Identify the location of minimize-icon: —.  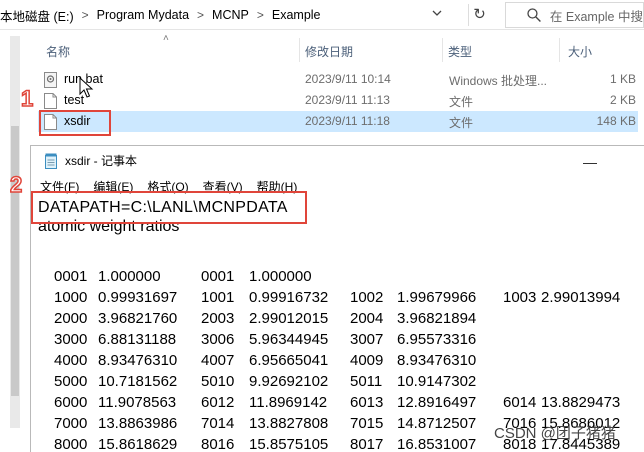
(590, 162).